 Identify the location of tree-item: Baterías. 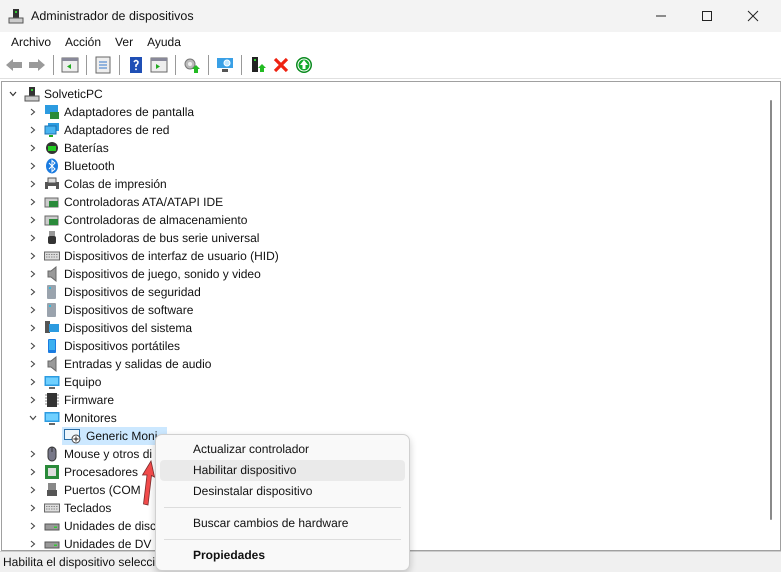
(86, 148).